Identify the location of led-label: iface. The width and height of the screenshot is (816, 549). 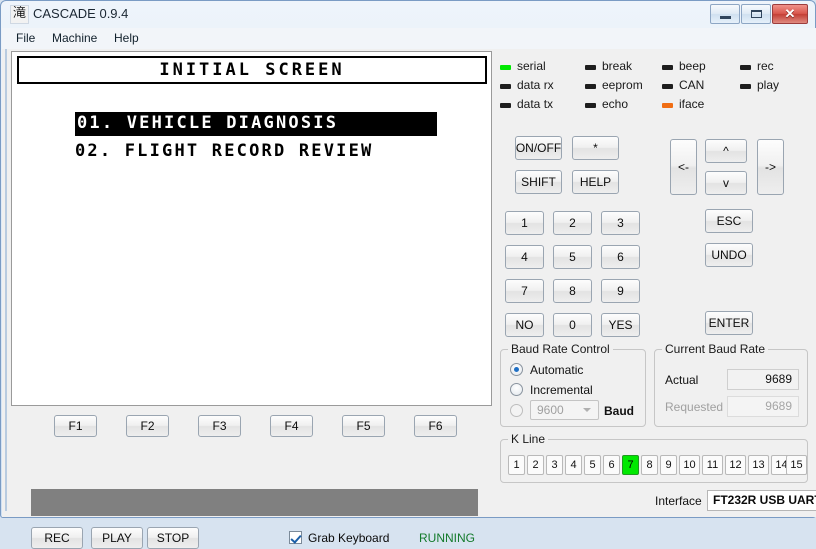
(692, 104).